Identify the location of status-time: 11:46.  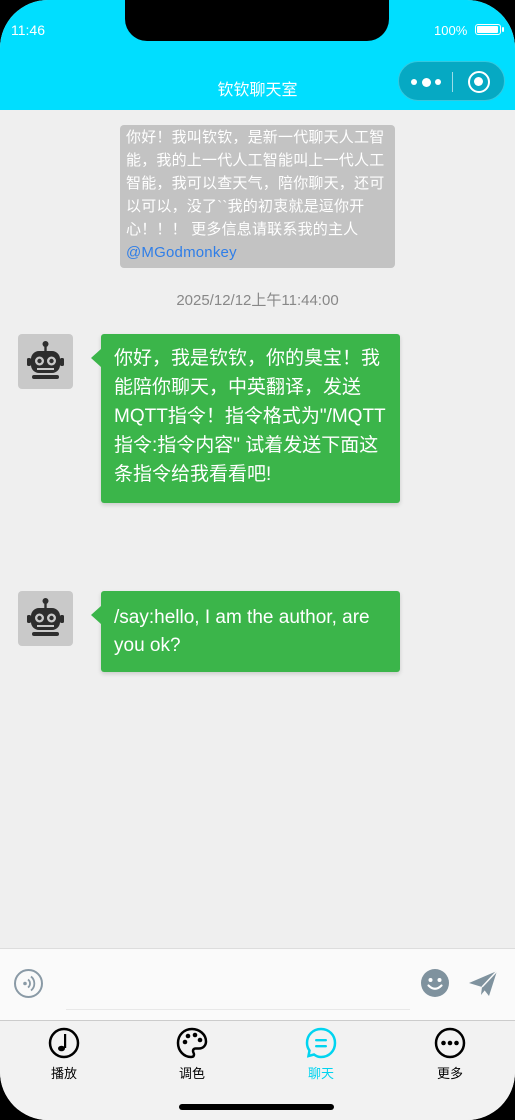
(28, 30).